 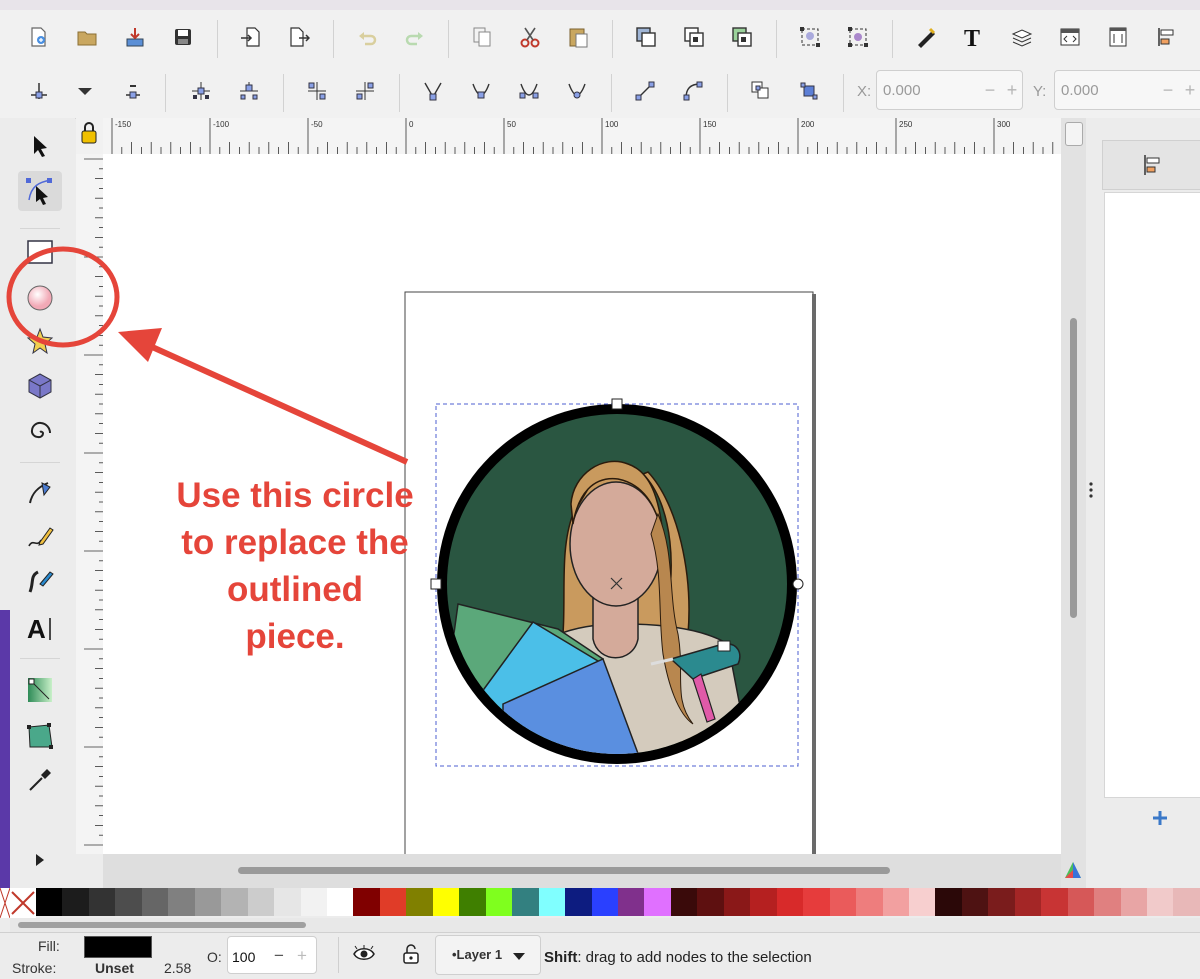 What do you see at coordinates (530, 37) in the screenshot?
I see `cut-icon` at bounding box center [530, 37].